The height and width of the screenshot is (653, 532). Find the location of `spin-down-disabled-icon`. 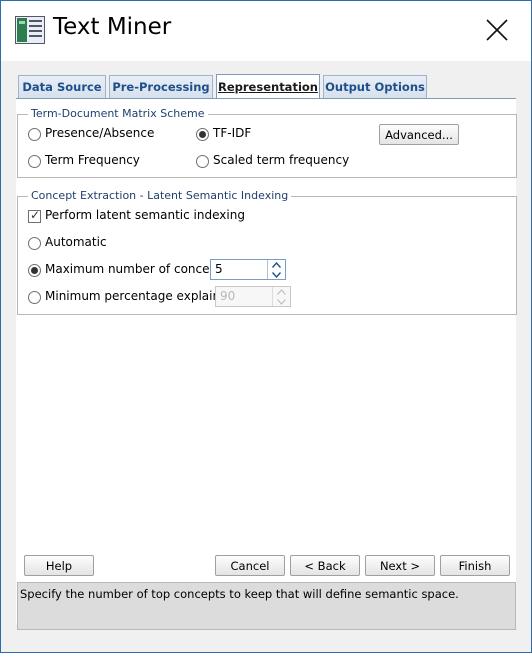

spin-down-disabled-icon is located at coordinates (281, 301).